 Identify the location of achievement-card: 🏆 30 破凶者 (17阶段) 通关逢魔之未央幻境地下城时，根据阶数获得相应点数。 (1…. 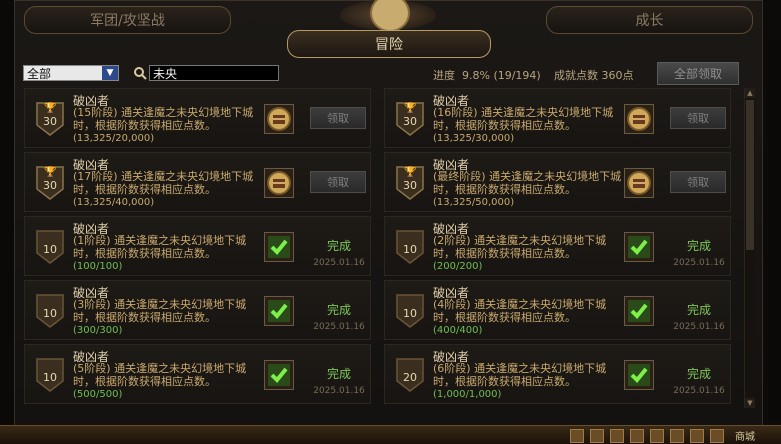
(197, 182).